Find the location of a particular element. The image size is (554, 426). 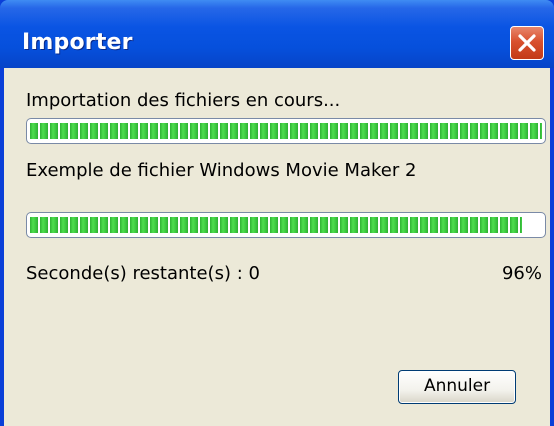

close-icon is located at coordinates (527, 43).